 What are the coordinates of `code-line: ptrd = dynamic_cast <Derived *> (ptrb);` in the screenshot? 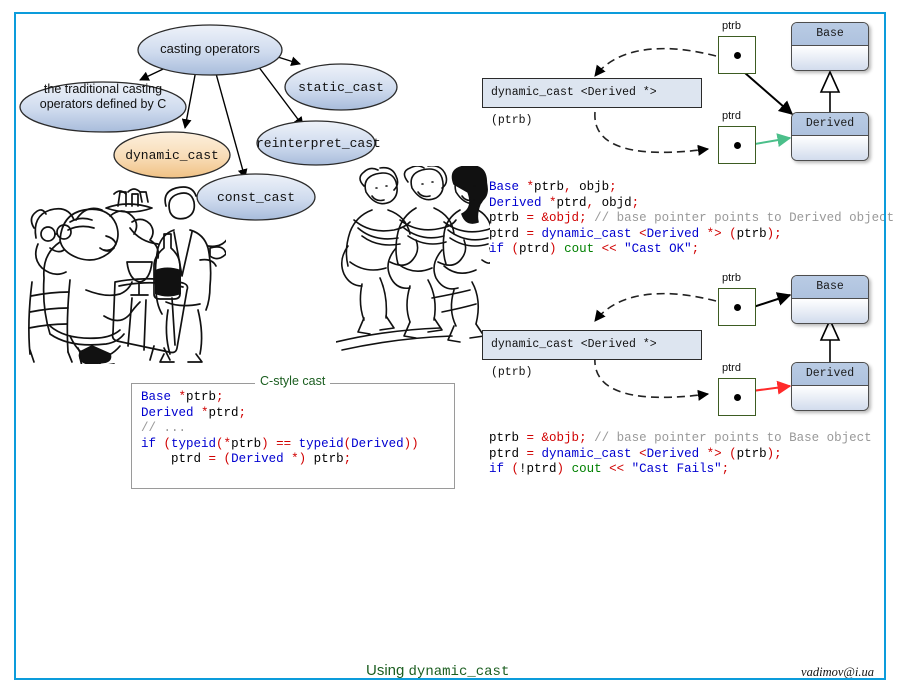 It's located at (691, 235).